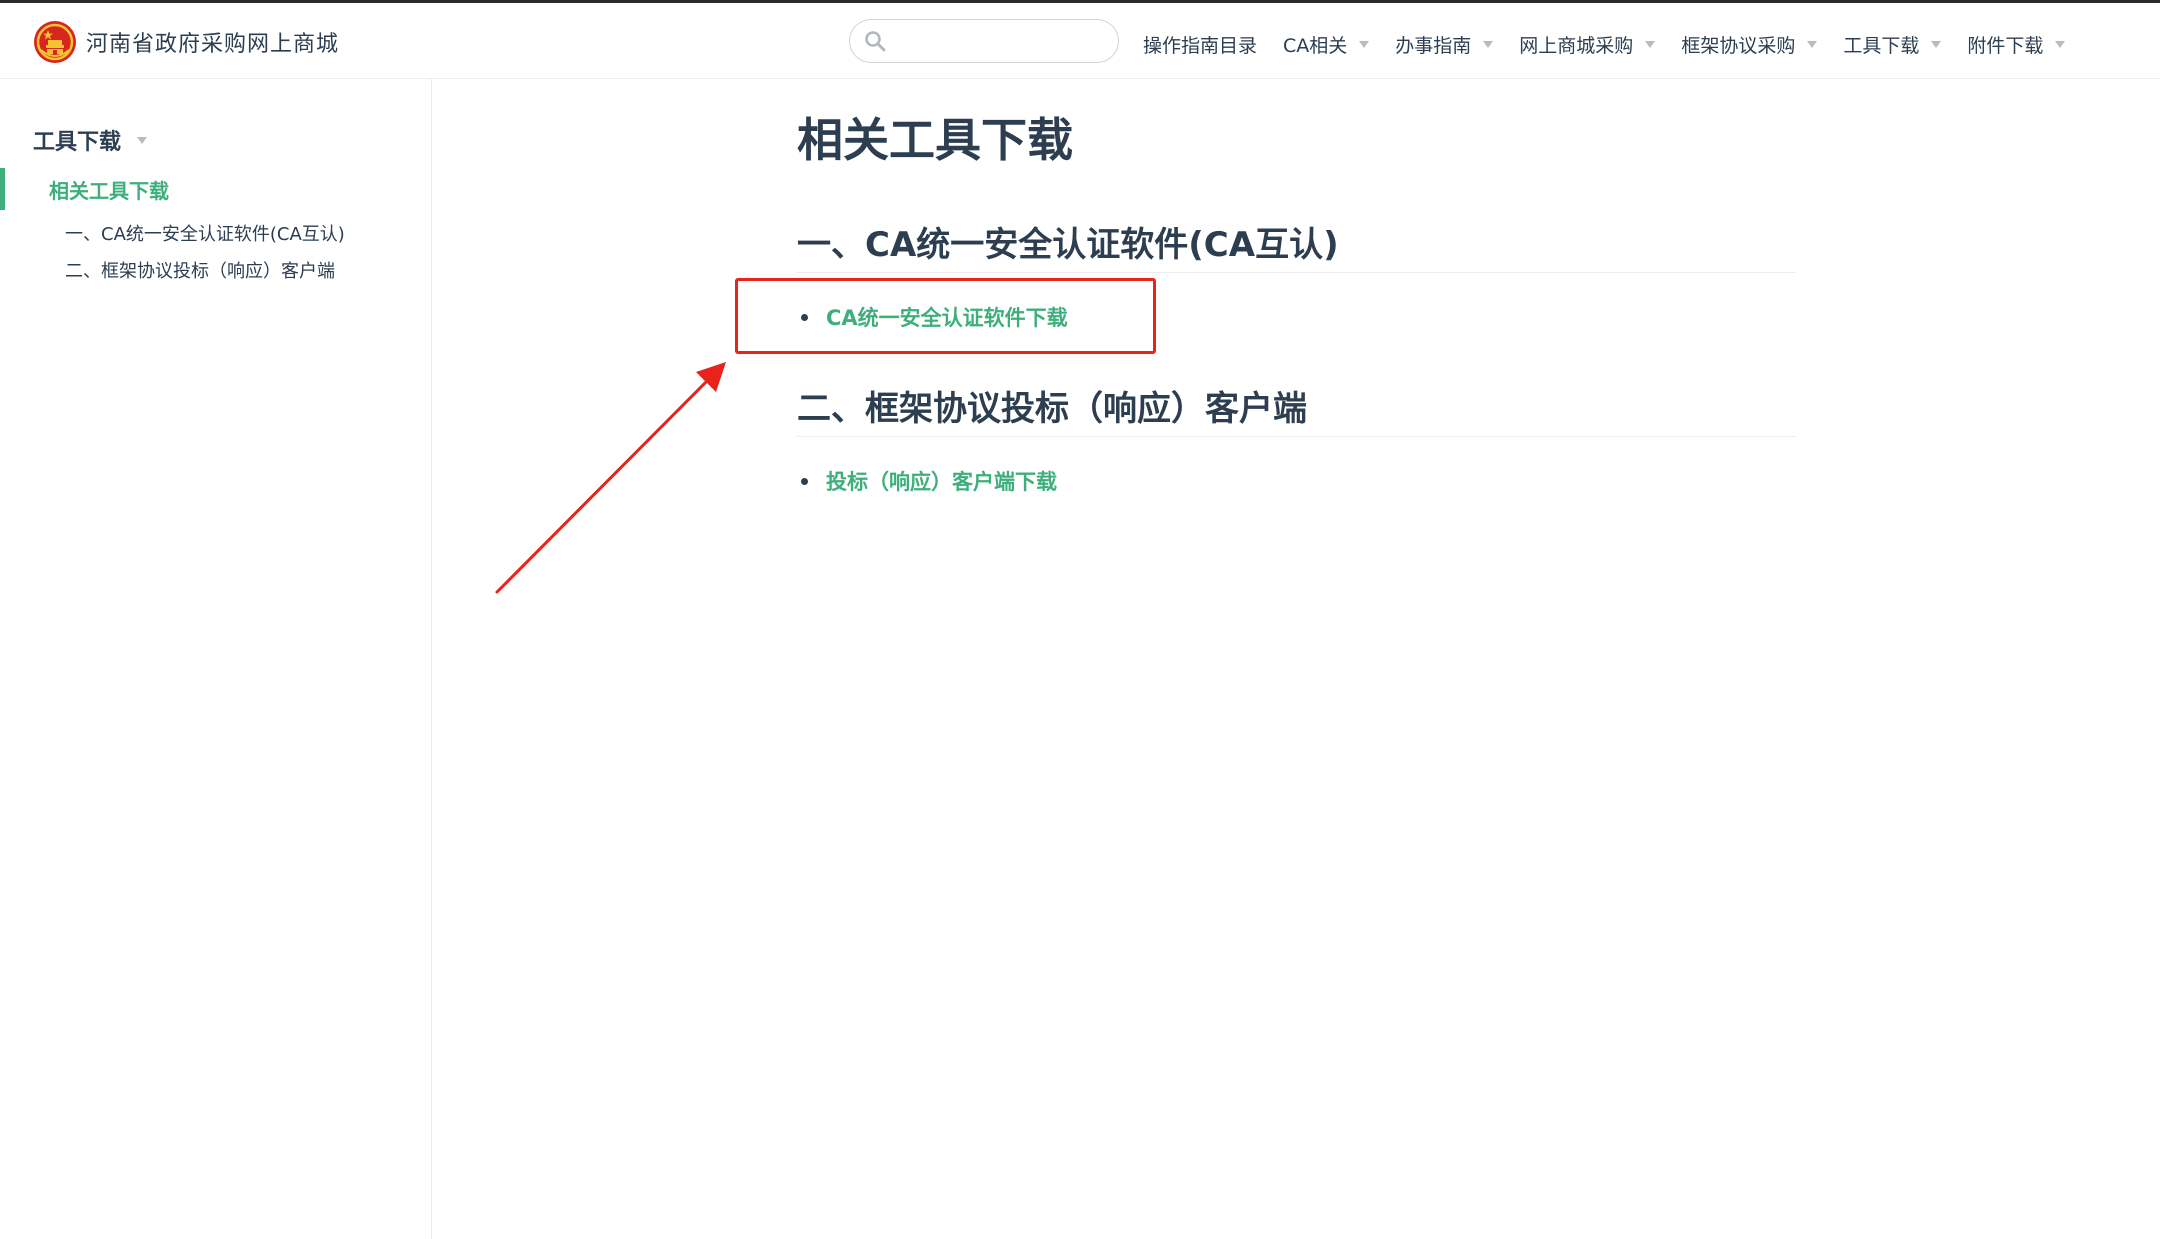 The image size is (2160, 1239). I want to click on nav-item-label: 网上商城采购, so click(1576, 45).